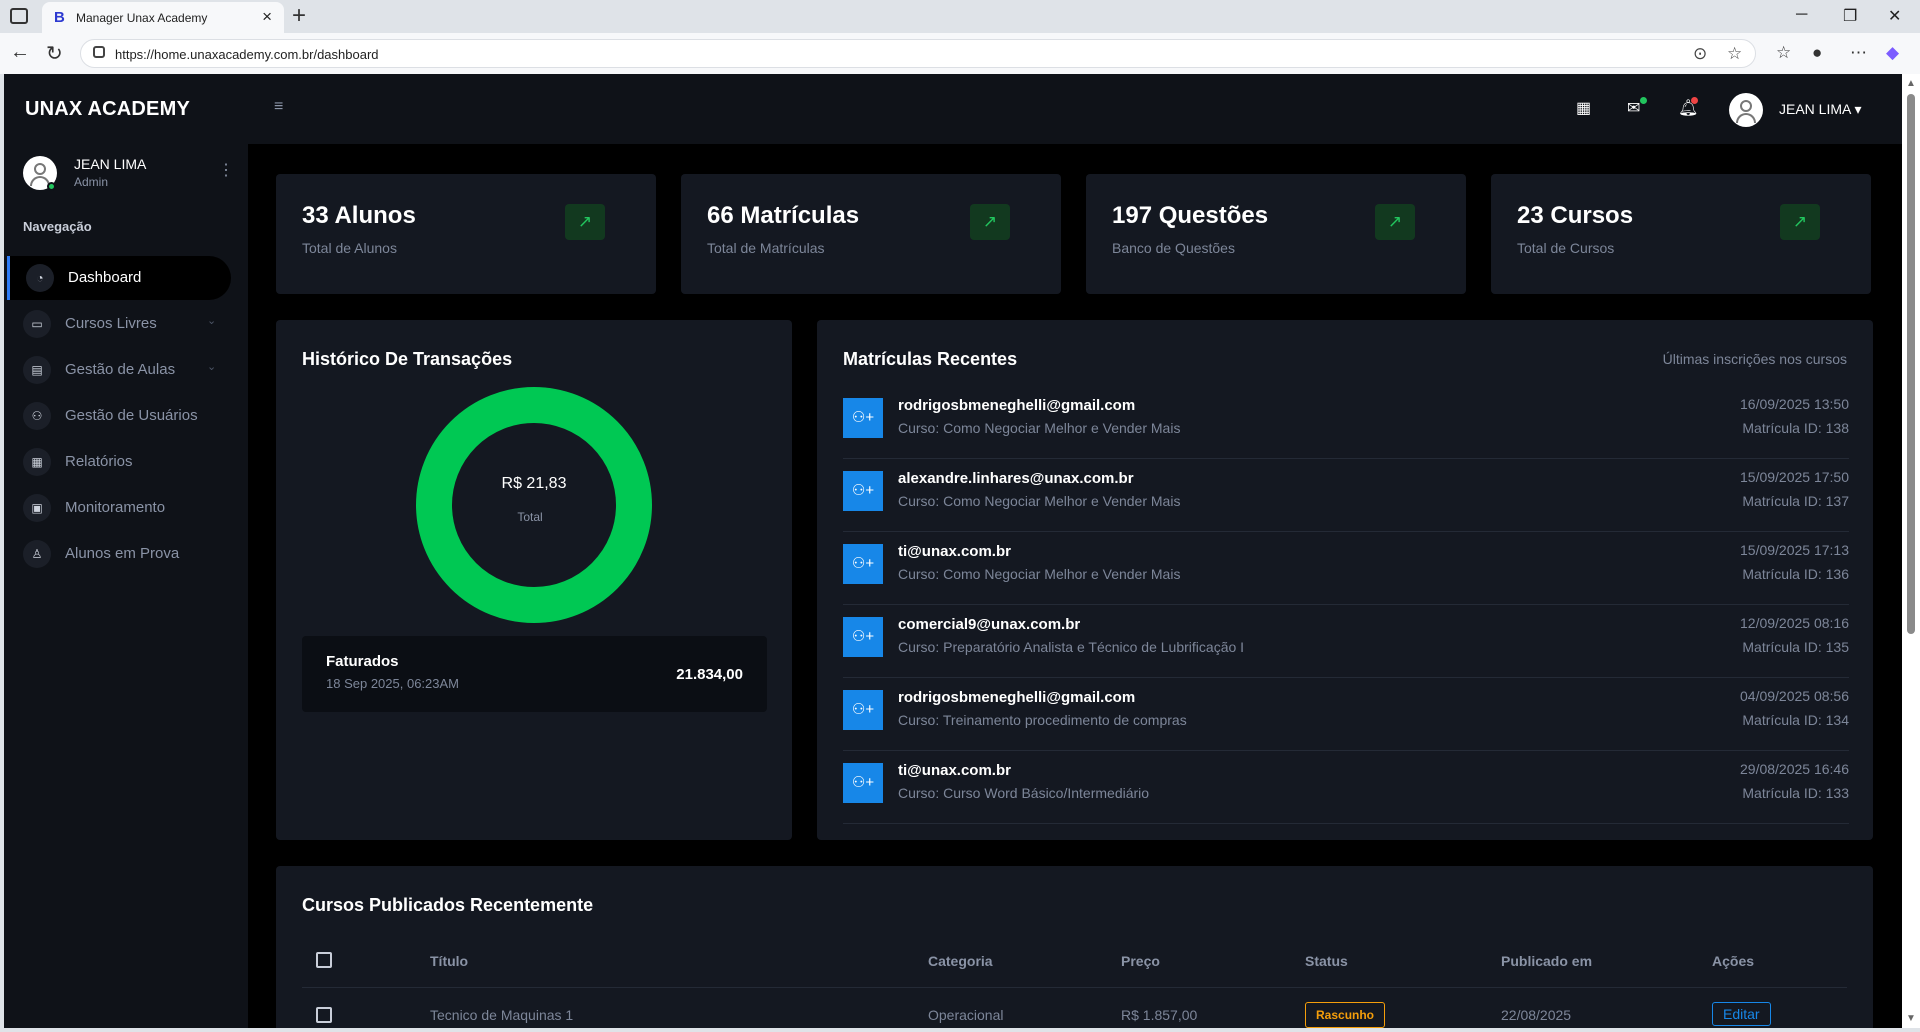 This screenshot has height=1032, width=1920. I want to click on billed-title: Faturados, so click(362, 661).